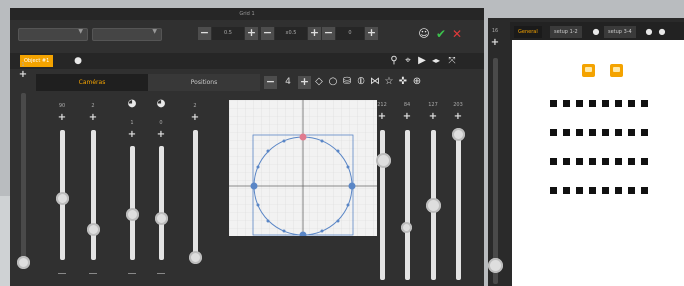  I want to click on position-panel, so click(303, 168).